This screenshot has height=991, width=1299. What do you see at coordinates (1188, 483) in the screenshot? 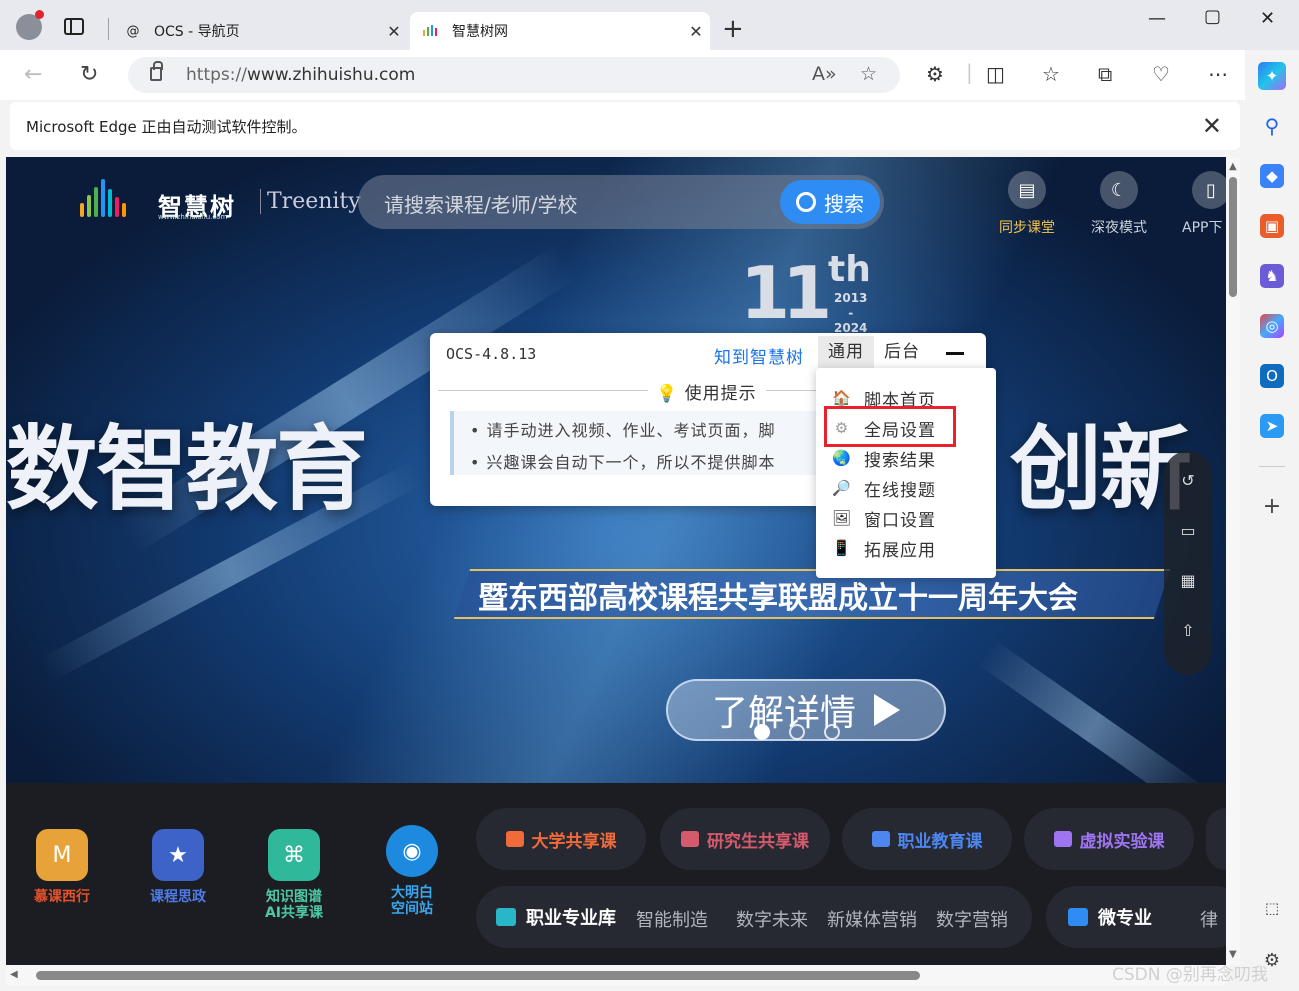
I see `customer-service-icon: ↺` at bounding box center [1188, 483].